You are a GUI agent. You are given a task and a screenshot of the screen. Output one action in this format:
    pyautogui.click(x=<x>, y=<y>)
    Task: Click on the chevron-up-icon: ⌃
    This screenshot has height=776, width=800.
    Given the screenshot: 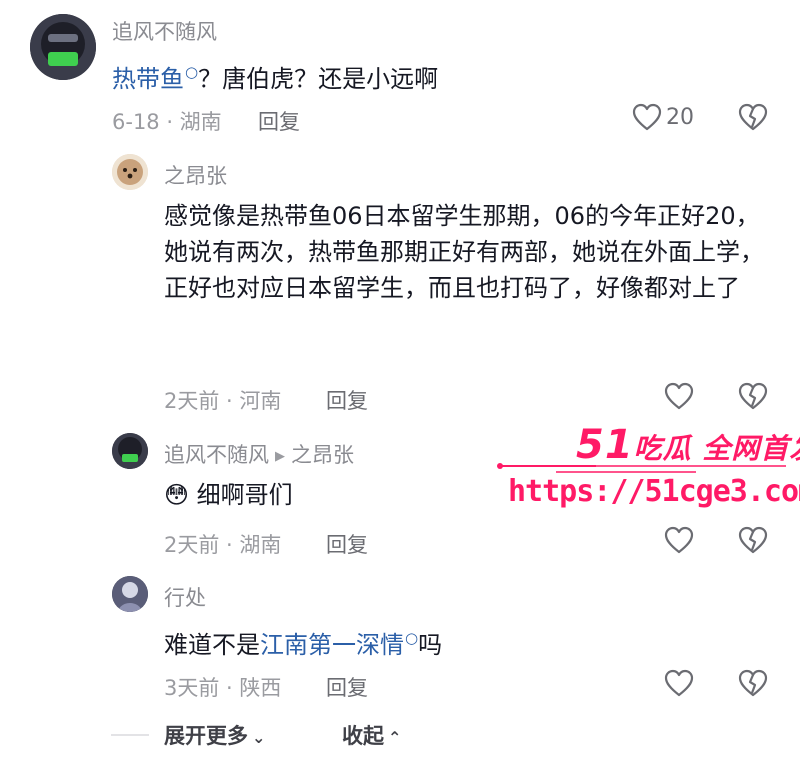 What is the action you would take?
    pyautogui.click(x=395, y=737)
    